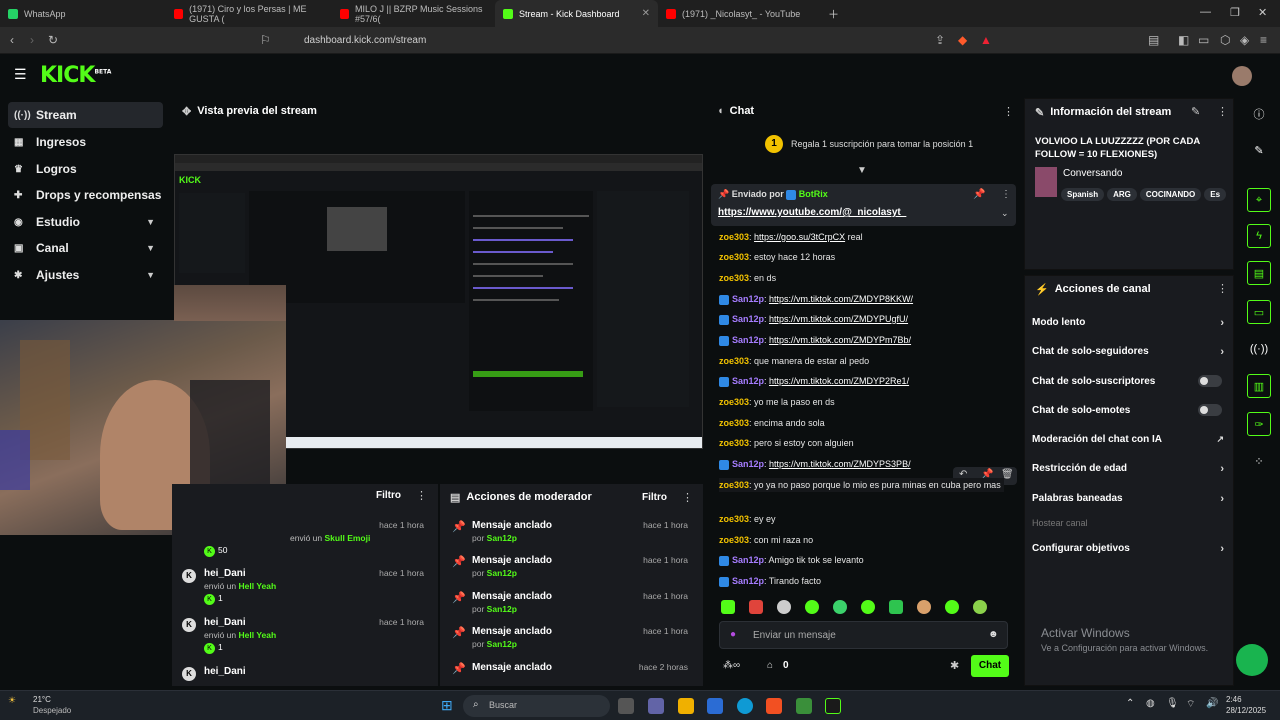 This screenshot has width=1280, height=720. Describe the element at coordinates (770, 665) in the screenshot. I see `store-icon: ⌂` at that location.